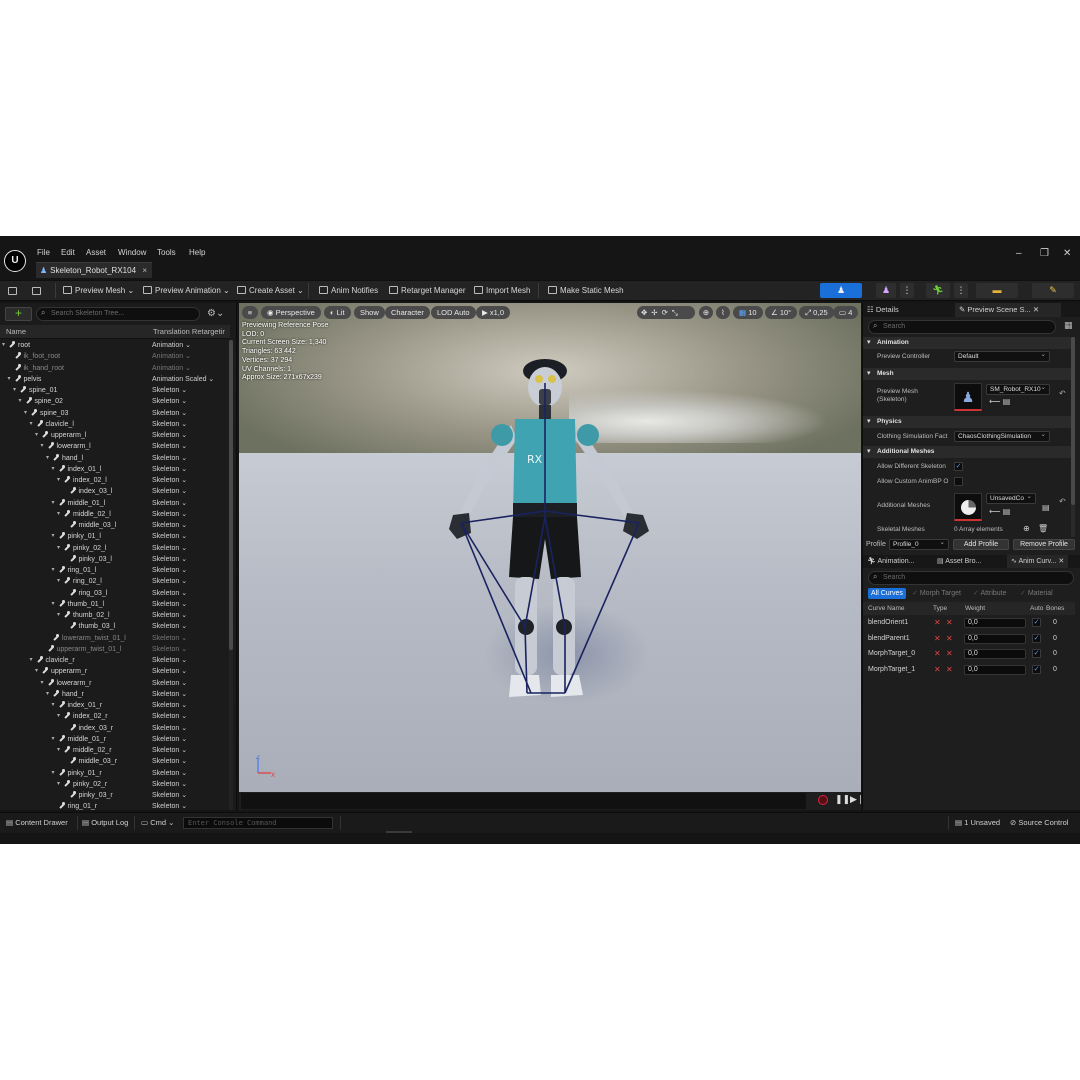  Describe the element at coordinates (586, 290) in the screenshot. I see `make-static-mesh-button: Make Static Mesh` at that location.